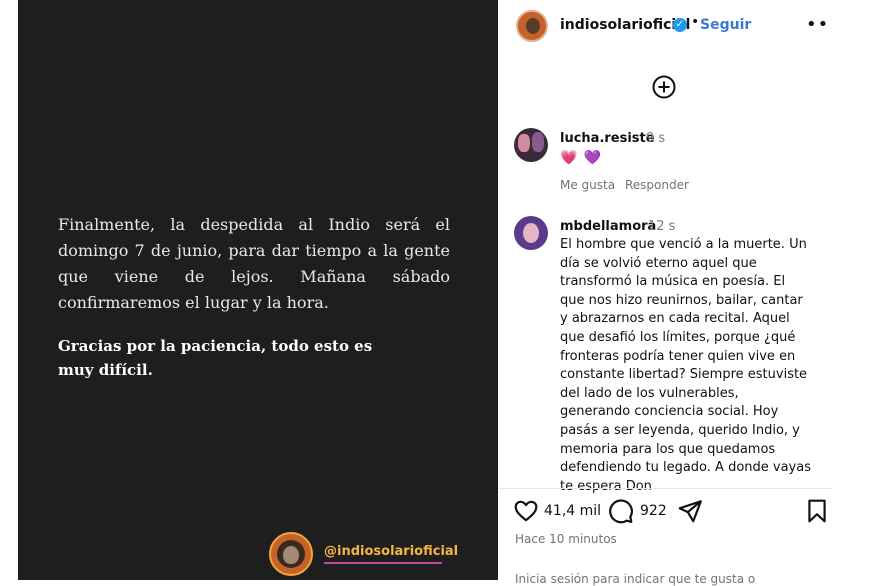 Image resolution: width=870 pixels, height=586 pixels. What do you see at coordinates (569, 158) in the screenshot?
I see `heart-emoji: 💗` at bounding box center [569, 158].